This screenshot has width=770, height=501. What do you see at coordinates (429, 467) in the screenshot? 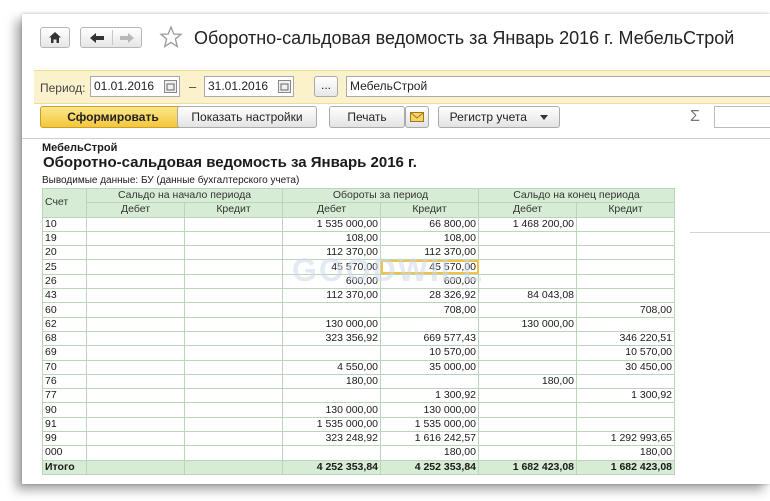
I see `amount-cell: 4 252 353,84` at bounding box center [429, 467].